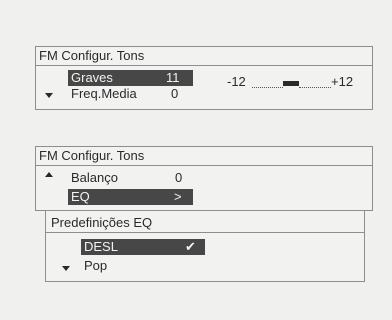 This screenshot has height=320, width=392. What do you see at coordinates (101, 246) in the screenshot?
I see `menu-item-label: DESL` at bounding box center [101, 246].